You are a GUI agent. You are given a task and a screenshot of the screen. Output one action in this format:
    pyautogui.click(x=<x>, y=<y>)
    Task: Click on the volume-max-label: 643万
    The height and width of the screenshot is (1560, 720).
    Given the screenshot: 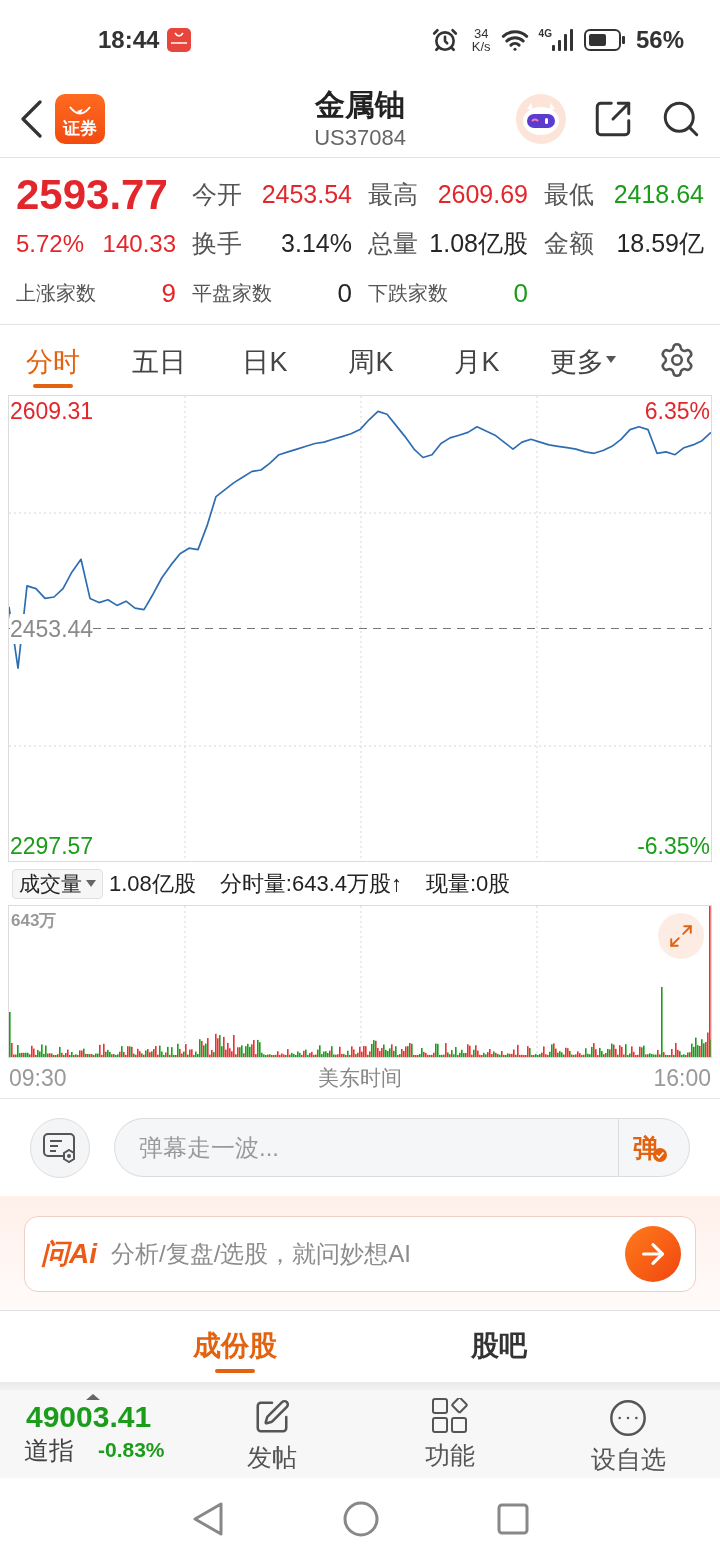 What is the action you would take?
    pyautogui.click(x=34, y=921)
    